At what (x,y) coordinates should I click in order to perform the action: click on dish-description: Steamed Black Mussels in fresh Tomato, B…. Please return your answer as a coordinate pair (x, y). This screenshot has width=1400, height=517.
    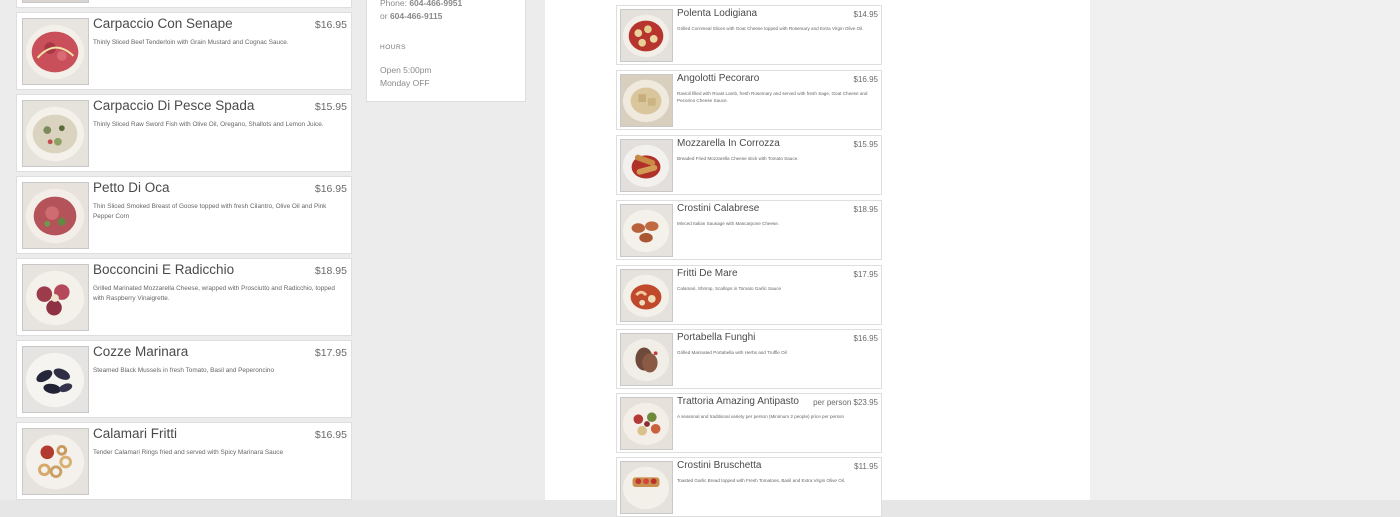
    Looking at the image, I should click on (184, 370).